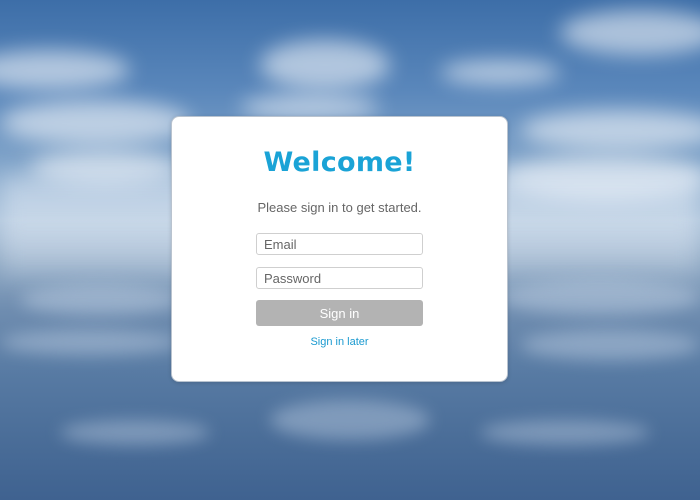  I want to click on sign-in-later-link: Sign in later, so click(339, 342).